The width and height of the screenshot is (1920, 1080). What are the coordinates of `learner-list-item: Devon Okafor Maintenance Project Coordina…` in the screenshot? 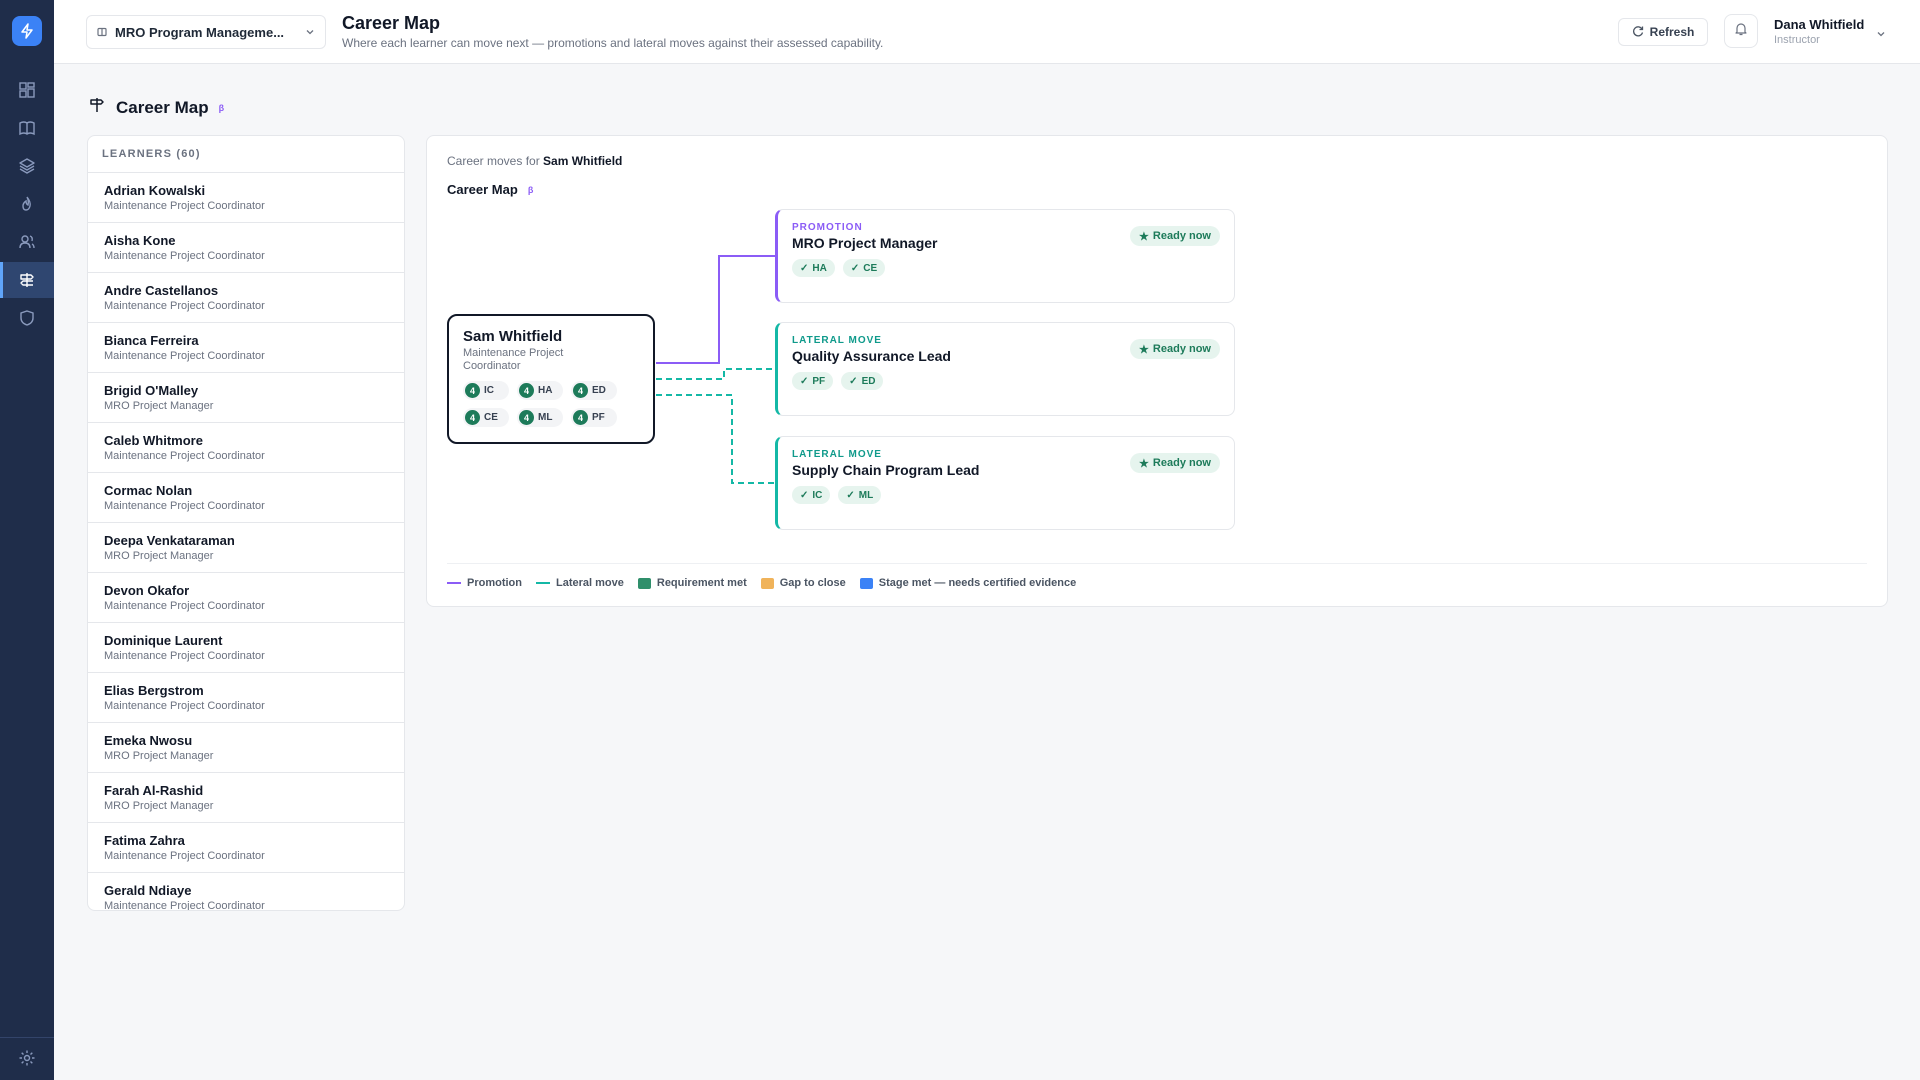 It's located at (246, 598).